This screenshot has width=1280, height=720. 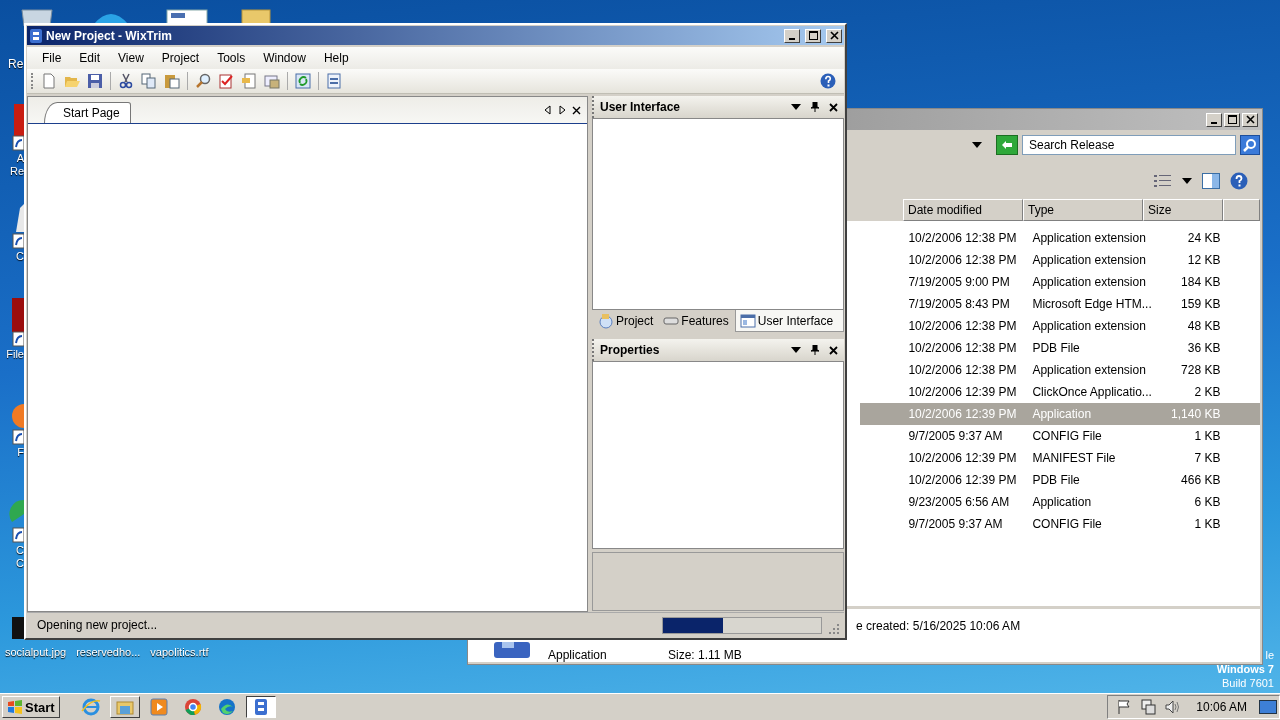 I want to click on menu-item: View, so click(x=131, y=58).